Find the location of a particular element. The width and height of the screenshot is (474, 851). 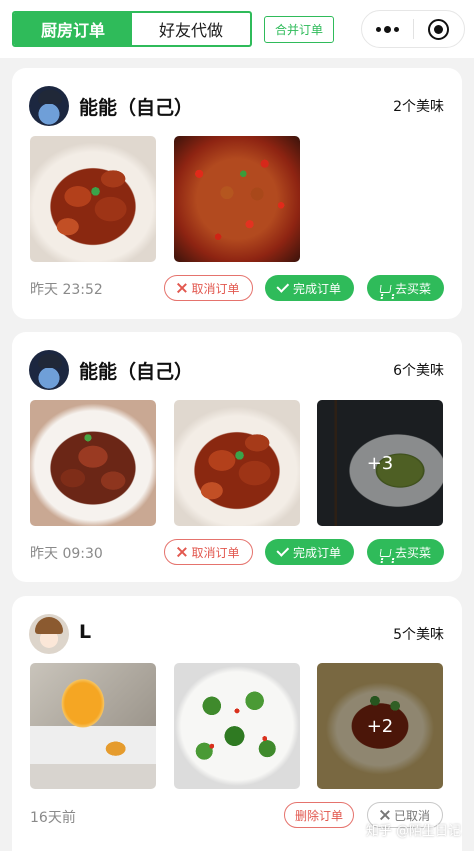

dish-image: +3 is located at coordinates (380, 463).